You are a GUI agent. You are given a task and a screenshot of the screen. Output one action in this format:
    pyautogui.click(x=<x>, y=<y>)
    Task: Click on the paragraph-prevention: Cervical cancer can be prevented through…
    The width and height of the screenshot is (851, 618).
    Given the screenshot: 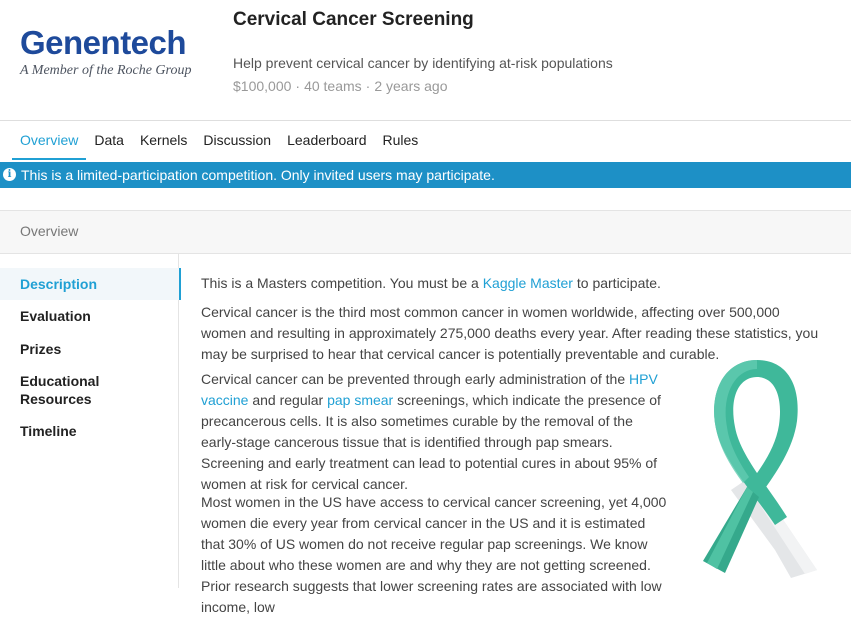 What is the action you would take?
    pyautogui.click(x=436, y=432)
    